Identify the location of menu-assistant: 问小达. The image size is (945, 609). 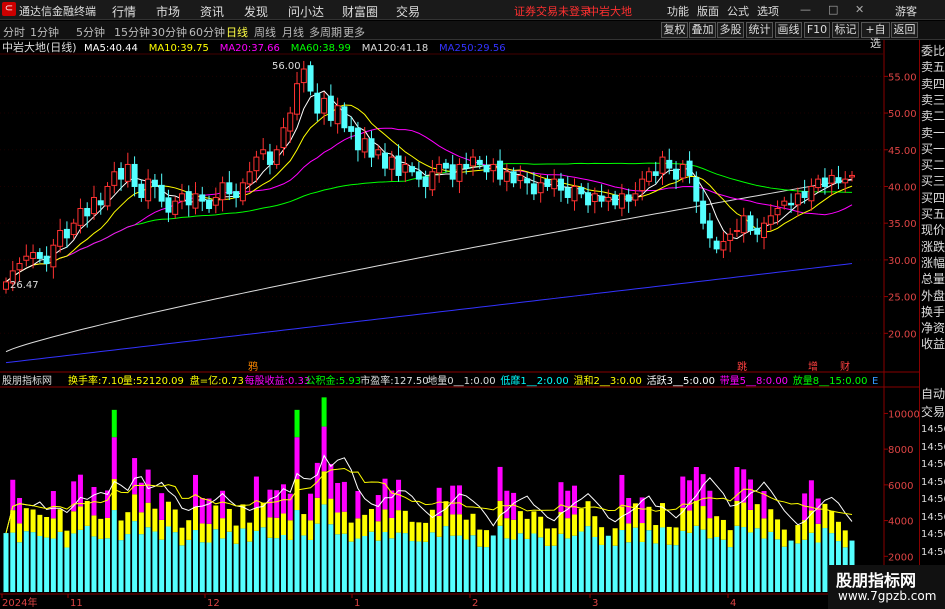
(306, 11).